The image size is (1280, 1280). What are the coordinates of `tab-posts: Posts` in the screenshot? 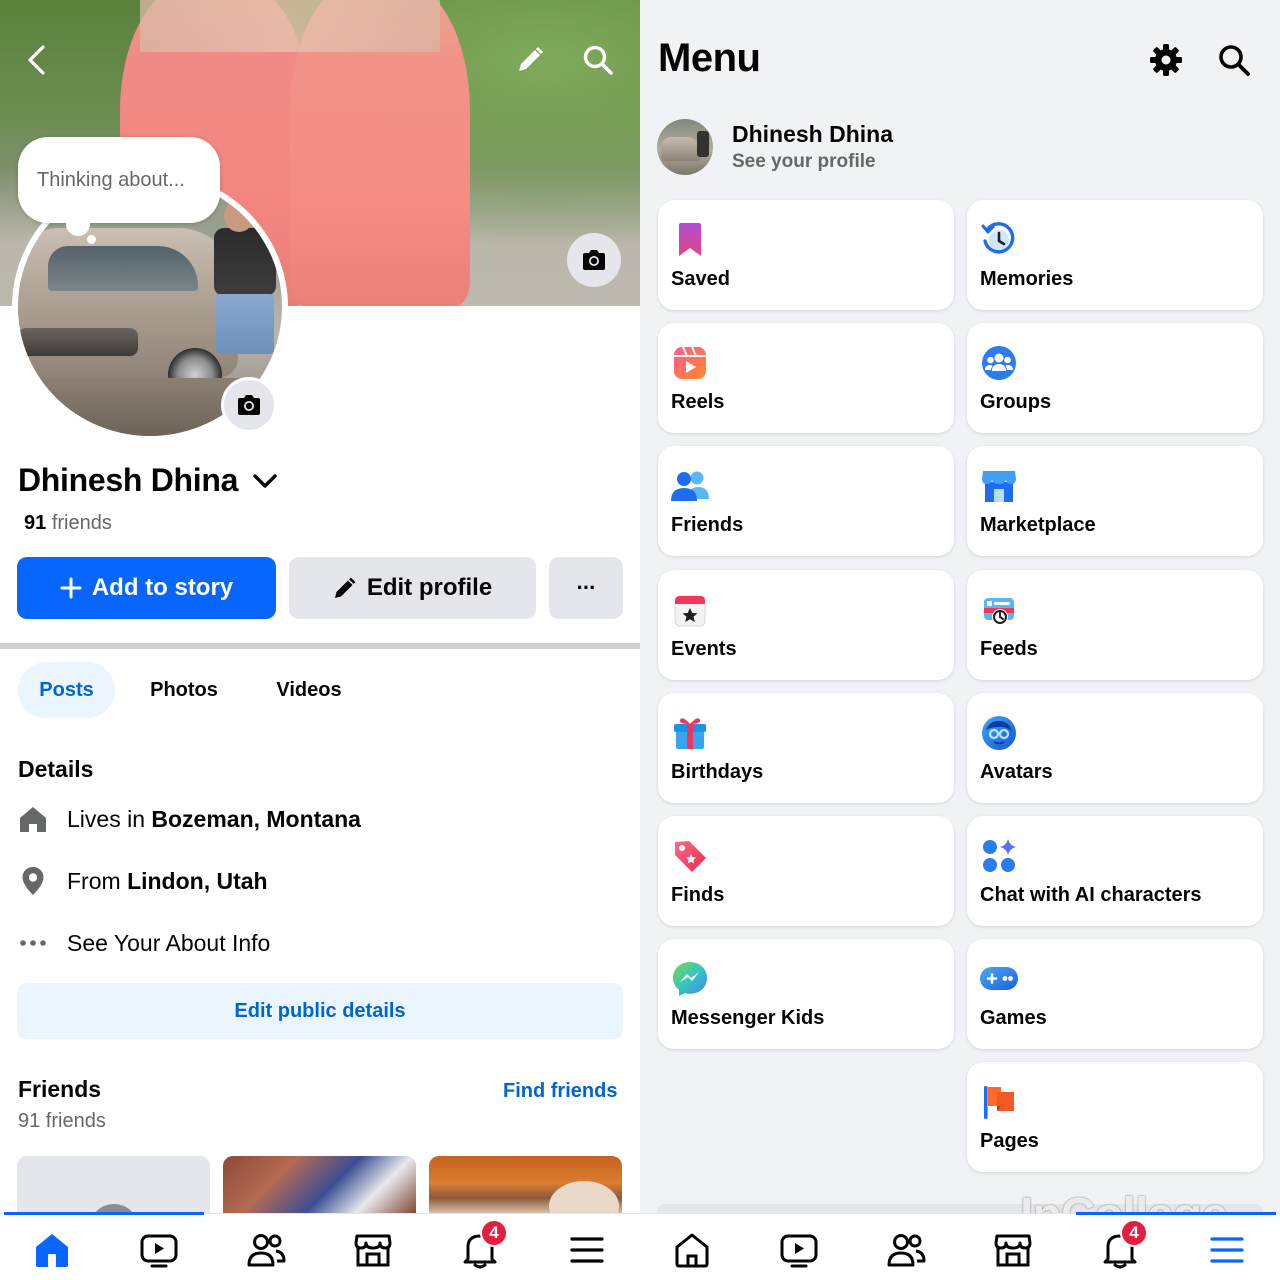 It's located at (66, 690).